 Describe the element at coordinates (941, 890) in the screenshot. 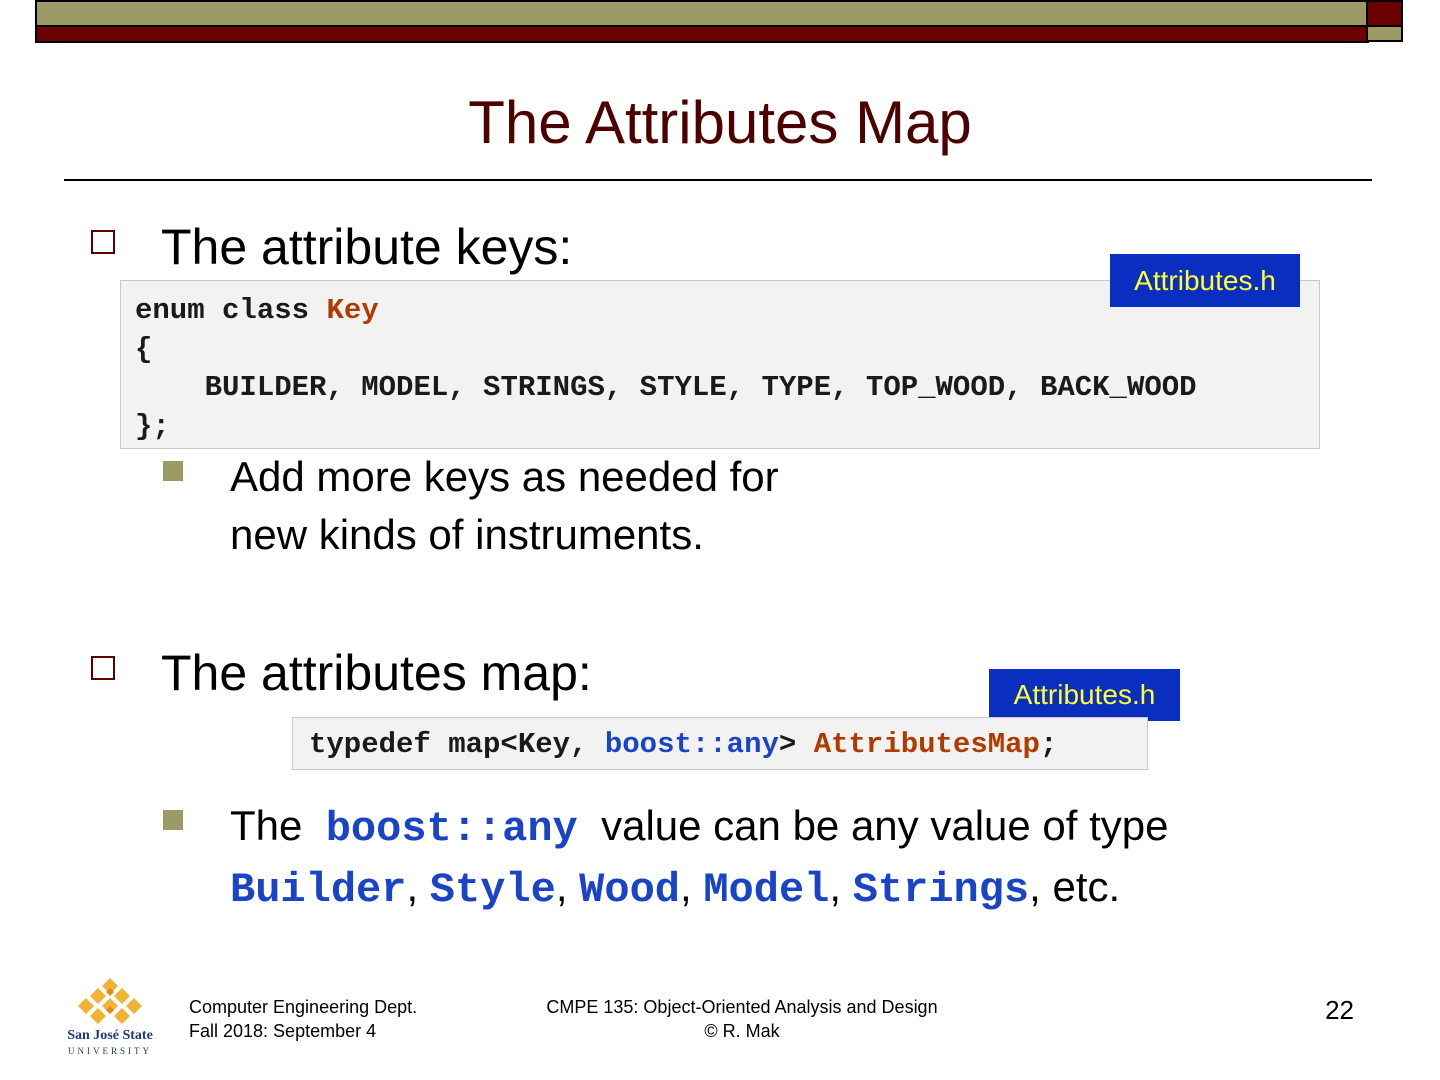

I see `inline-code: Strings` at that location.